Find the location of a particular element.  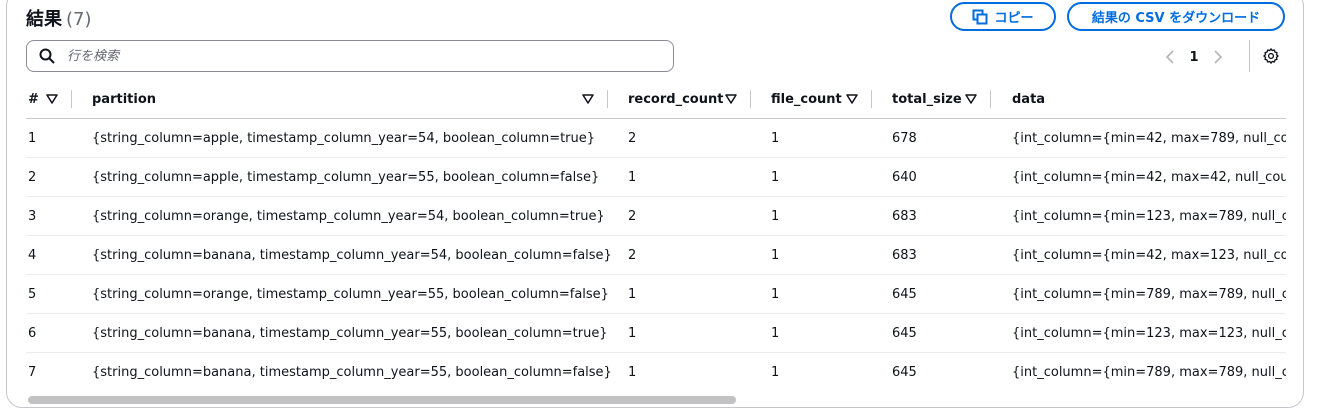

search-icon is located at coordinates (47, 56).